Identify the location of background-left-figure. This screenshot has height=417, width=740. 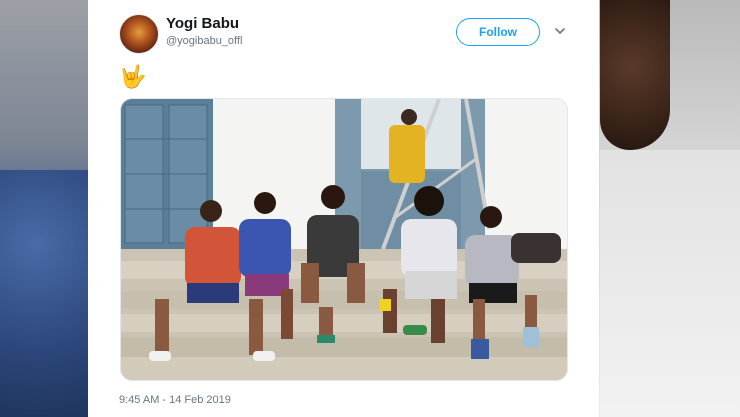
(44, 293).